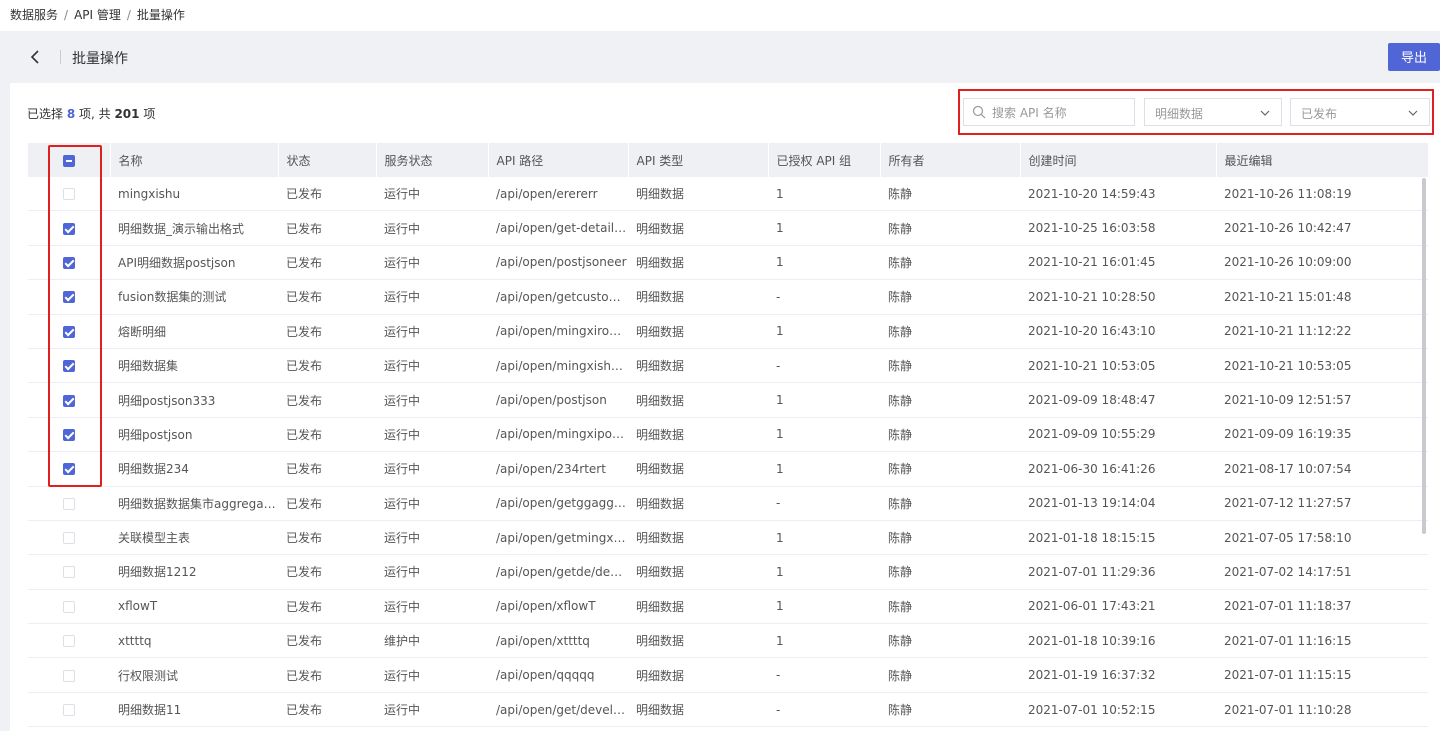 This screenshot has height=731, width=1440. I want to click on row-created-time: 2021-10-25 16:03:58, so click(1118, 228).